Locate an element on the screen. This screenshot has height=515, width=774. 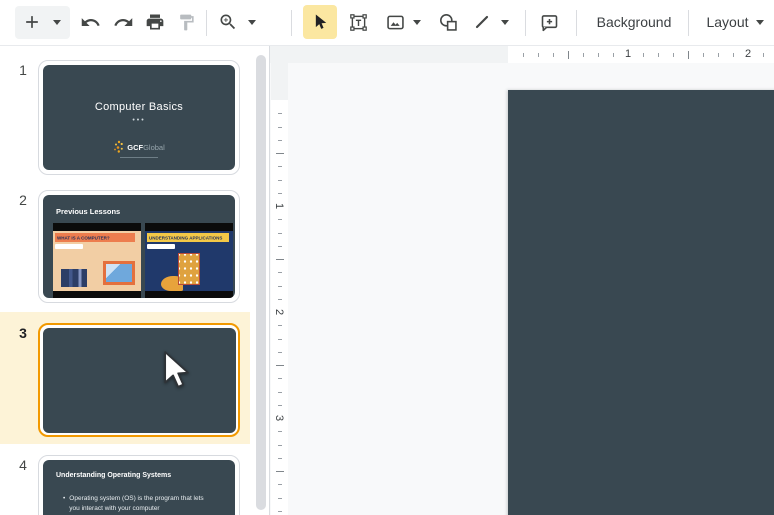
select-tool-button is located at coordinates (320, 22).